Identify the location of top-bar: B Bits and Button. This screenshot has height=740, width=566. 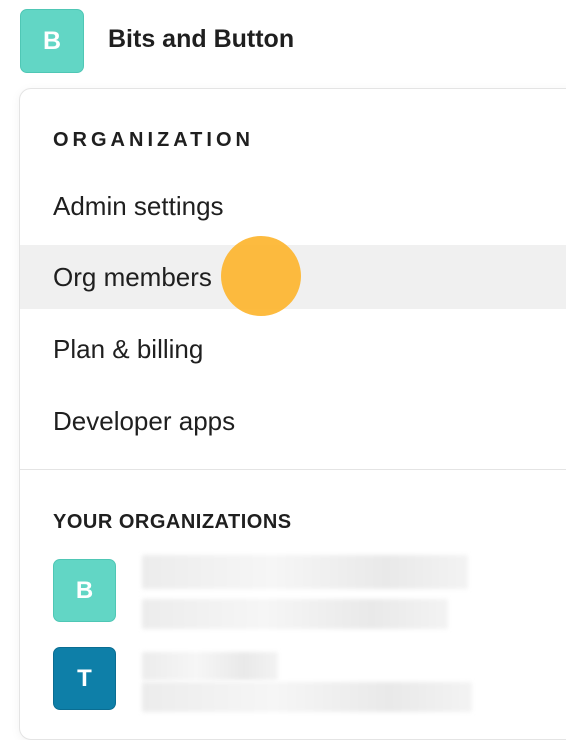
(283, 43).